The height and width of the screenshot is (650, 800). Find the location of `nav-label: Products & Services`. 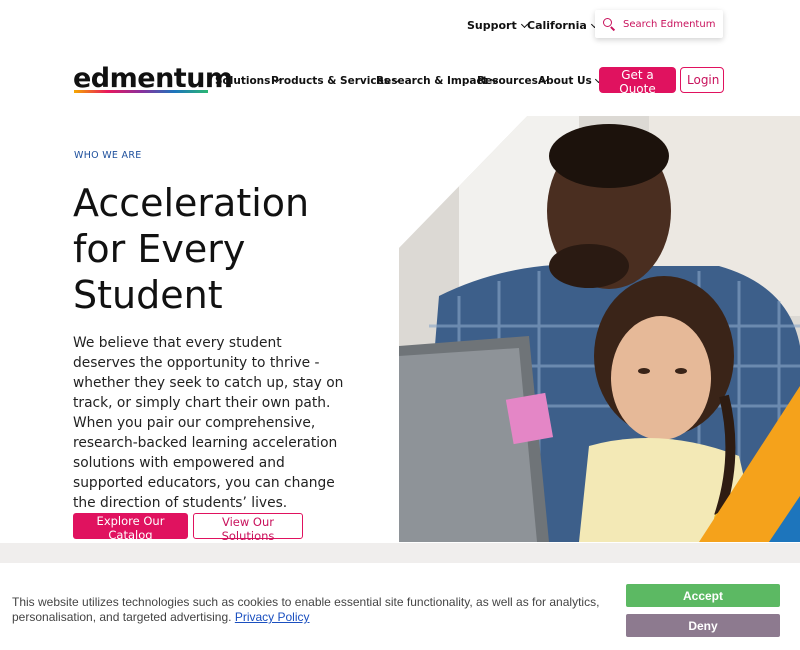

nav-label: Products & Services is located at coordinates (330, 81).